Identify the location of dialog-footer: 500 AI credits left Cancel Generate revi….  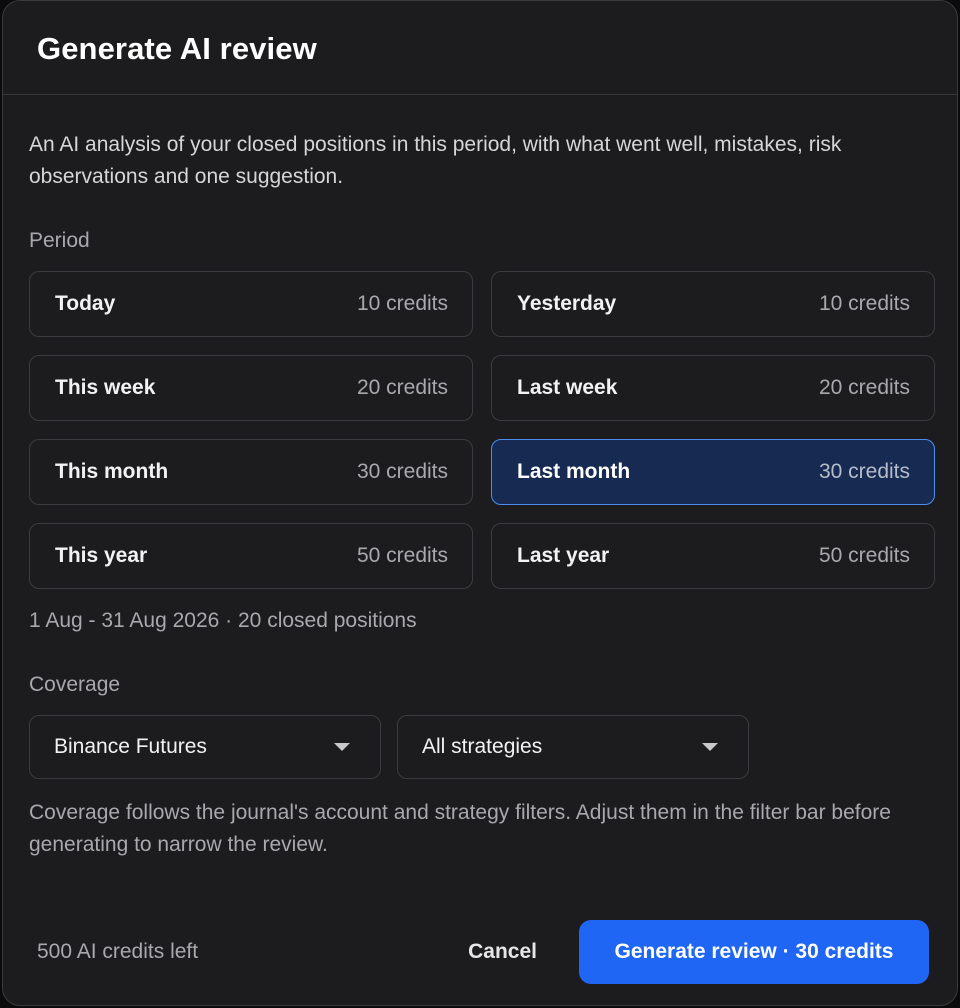
(480, 952).